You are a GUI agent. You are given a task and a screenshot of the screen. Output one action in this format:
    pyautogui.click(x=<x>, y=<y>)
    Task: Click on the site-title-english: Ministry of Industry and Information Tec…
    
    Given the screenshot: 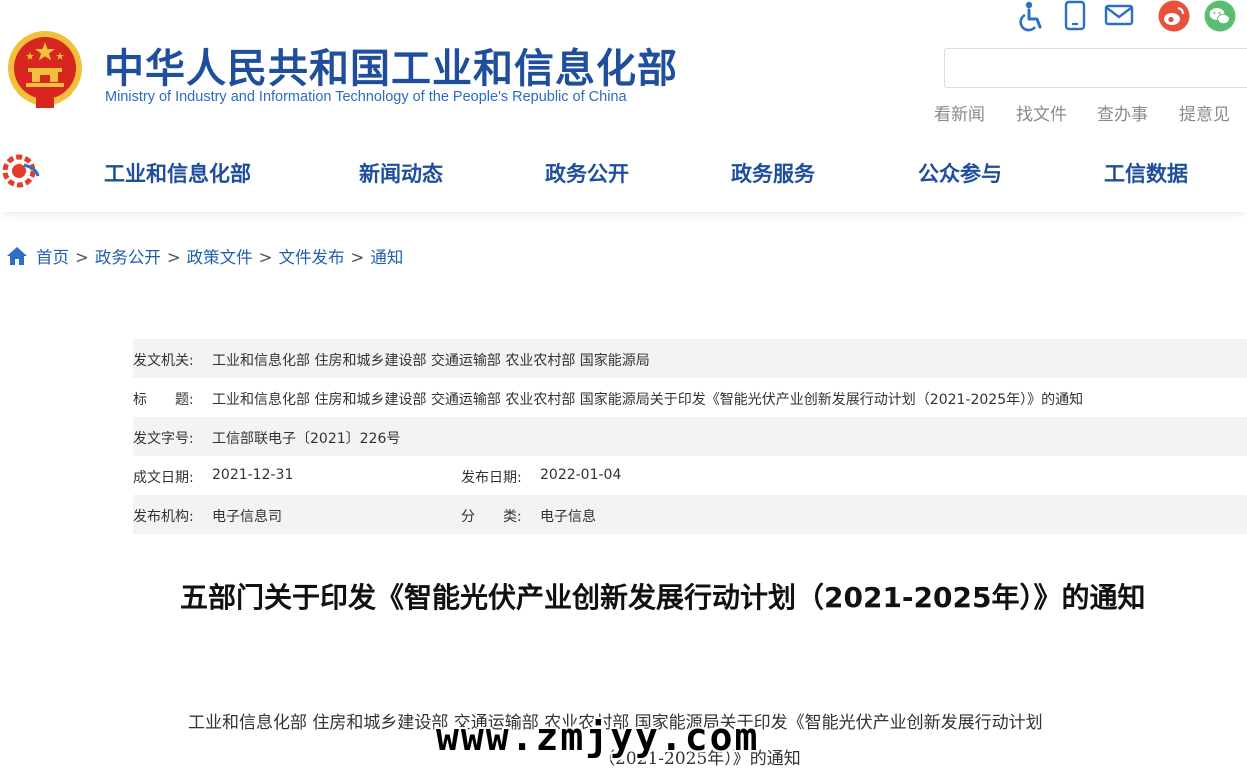 What is the action you would take?
    pyautogui.click(x=366, y=97)
    